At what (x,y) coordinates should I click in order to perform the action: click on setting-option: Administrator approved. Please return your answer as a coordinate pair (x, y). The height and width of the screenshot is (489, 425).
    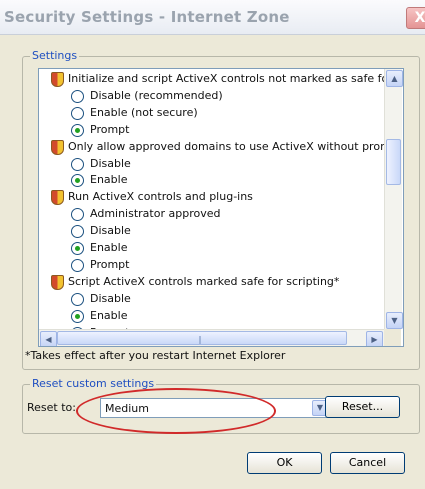
    Looking at the image, I should click on (145, 214).